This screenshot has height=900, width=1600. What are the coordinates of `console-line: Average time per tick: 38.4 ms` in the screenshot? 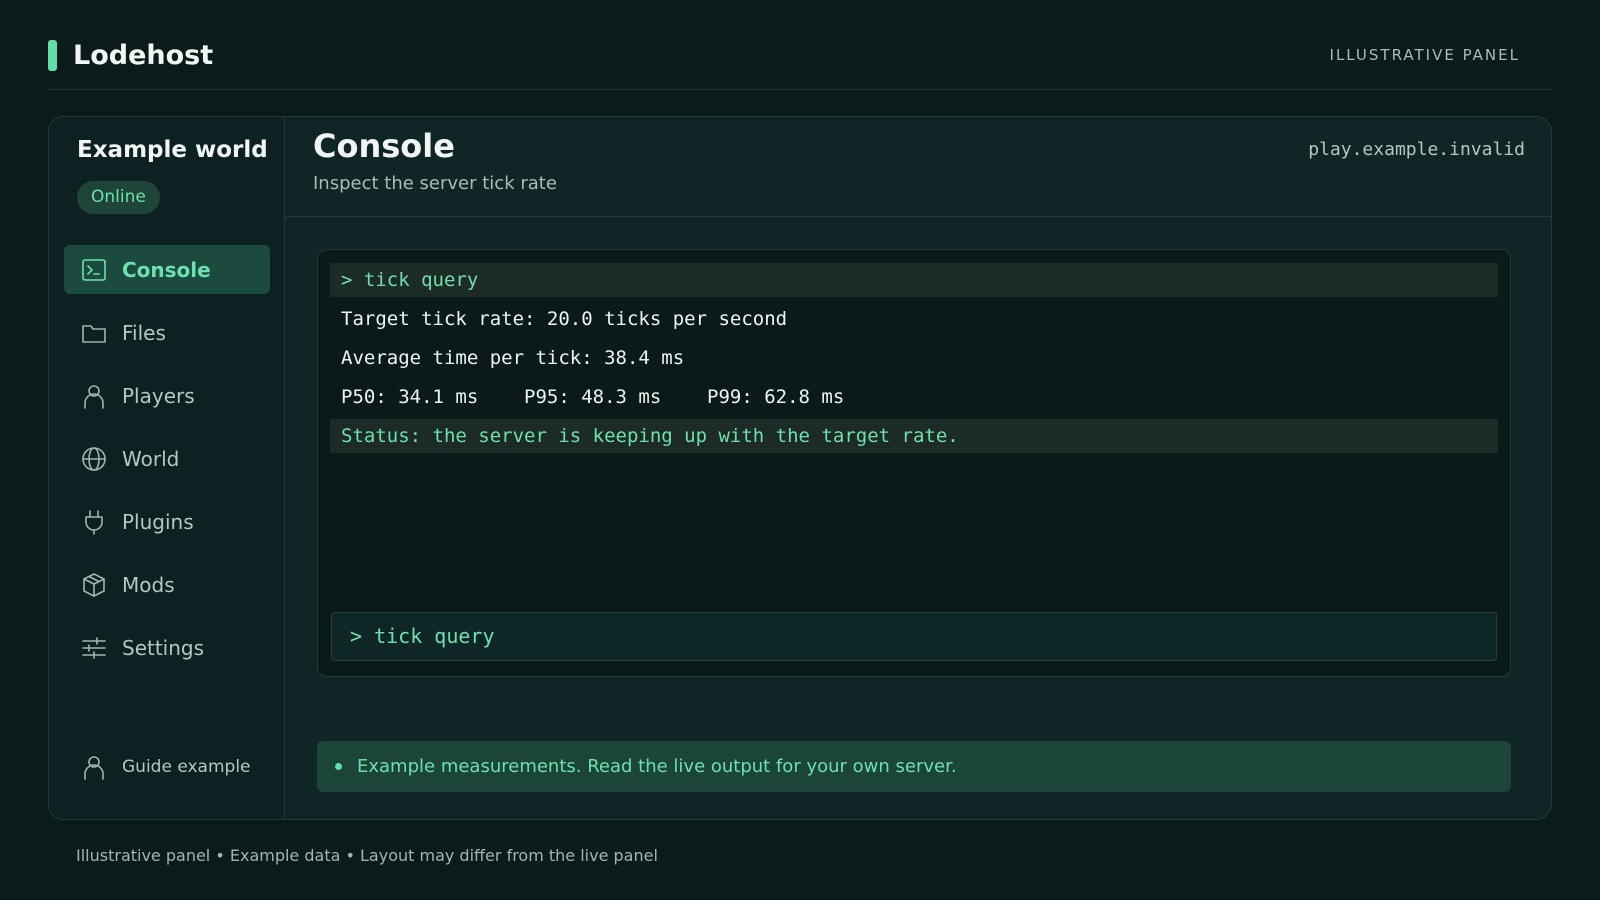 It's located at (513, 358).